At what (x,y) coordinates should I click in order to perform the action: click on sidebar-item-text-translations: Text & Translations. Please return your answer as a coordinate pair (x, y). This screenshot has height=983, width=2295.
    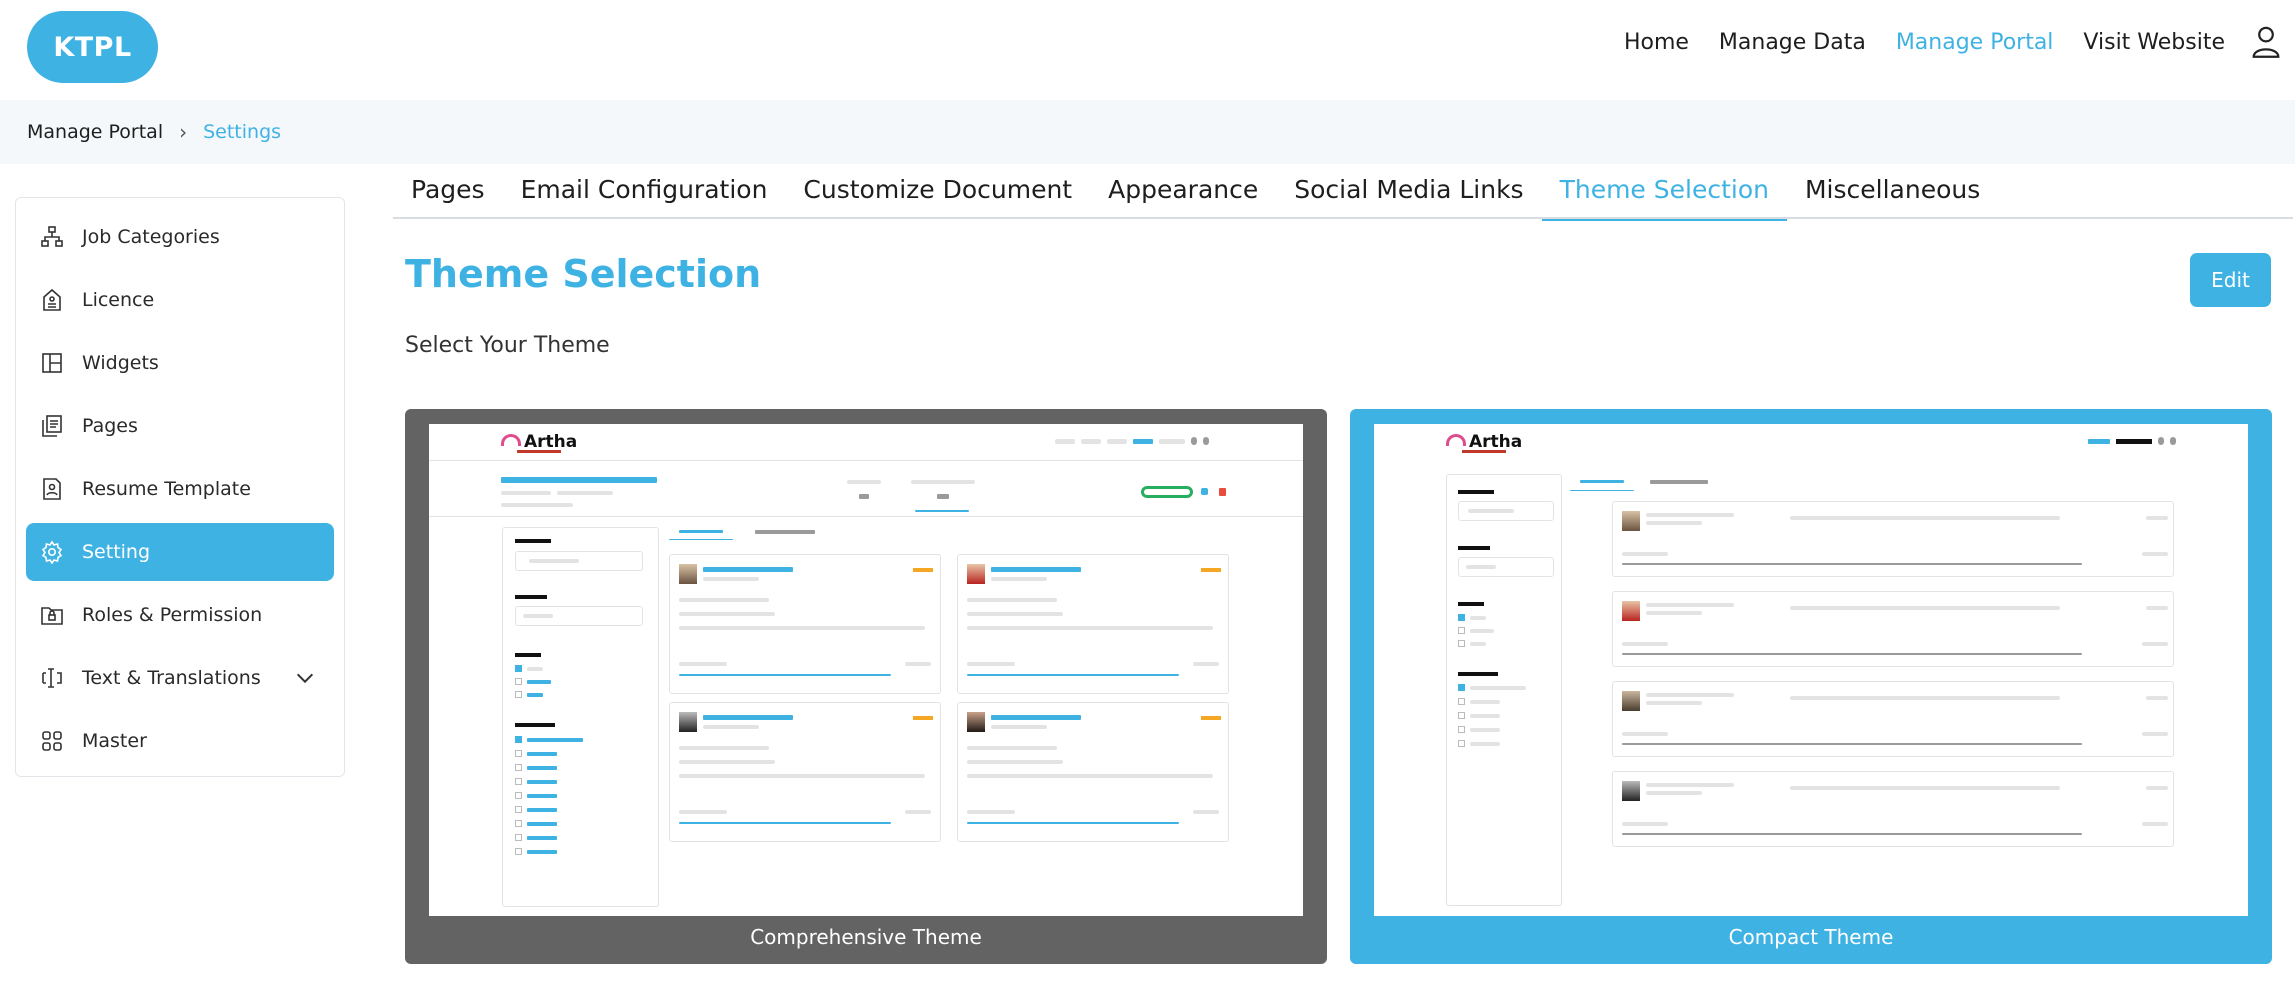
    Looking at the image, I should click on (180, 678).